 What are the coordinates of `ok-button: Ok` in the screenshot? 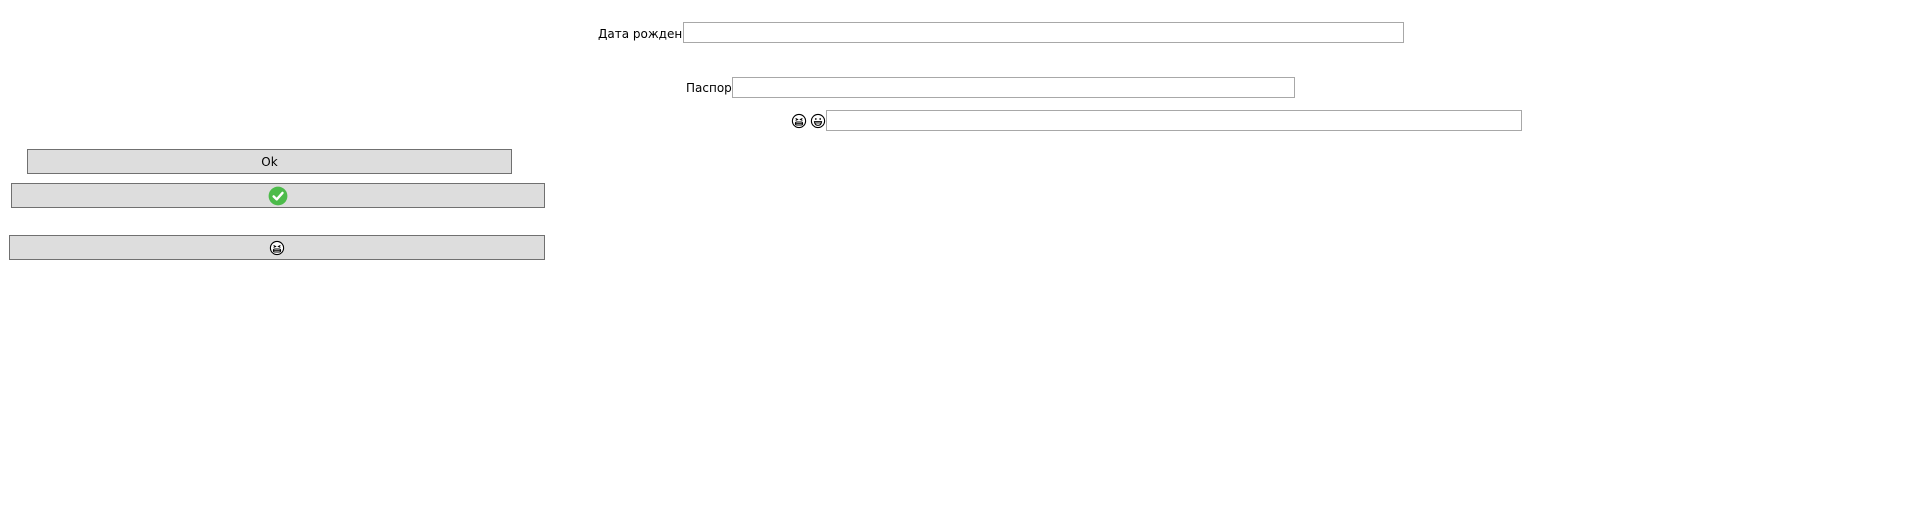 It's located at (269, 161).